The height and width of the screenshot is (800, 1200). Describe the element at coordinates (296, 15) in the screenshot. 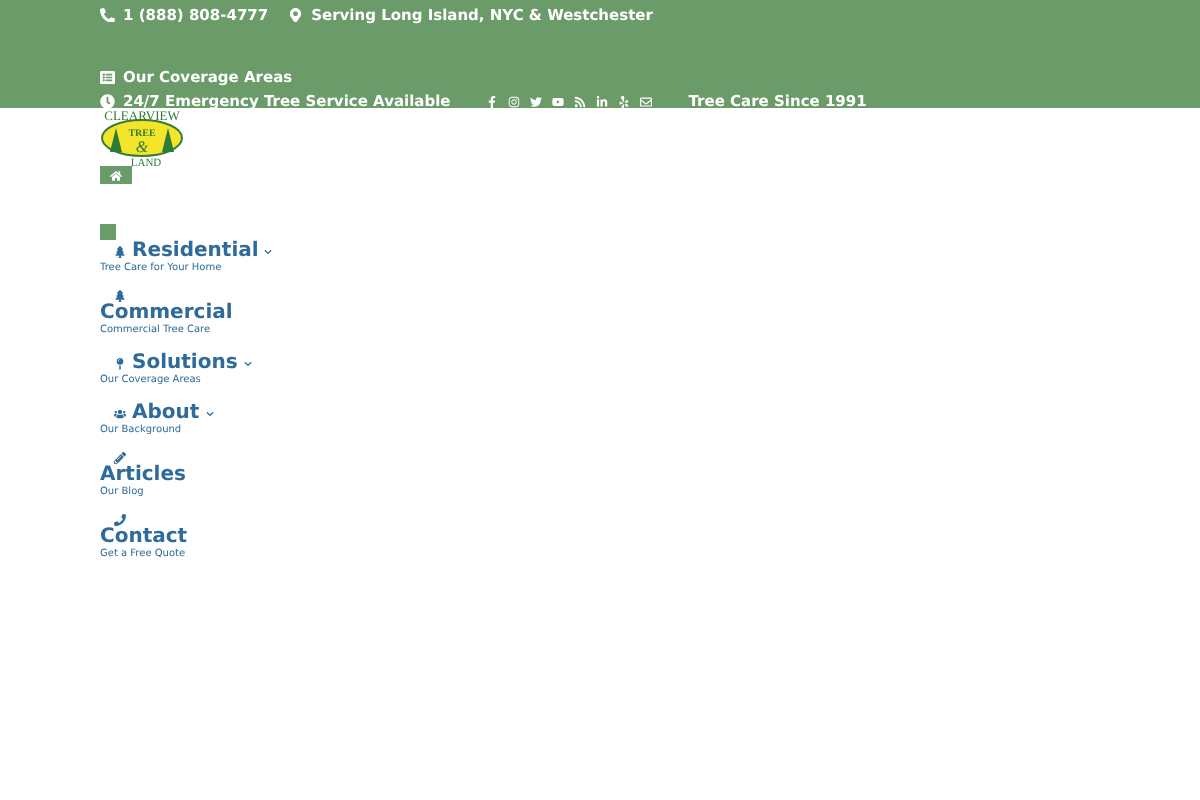

I see `map-pin-icon` at that location.